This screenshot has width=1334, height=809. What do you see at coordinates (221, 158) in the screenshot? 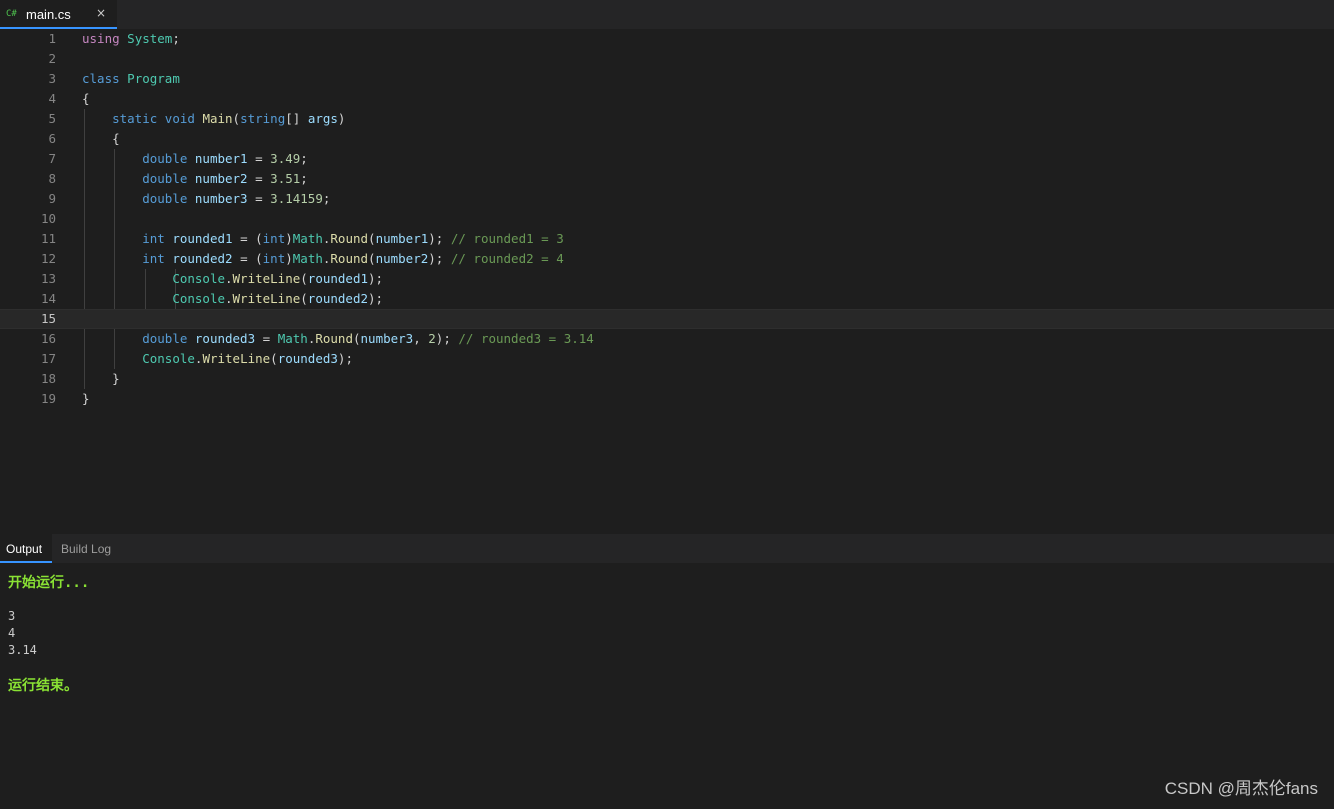
I see `code-token: number1` at bounding box center [221, 158].